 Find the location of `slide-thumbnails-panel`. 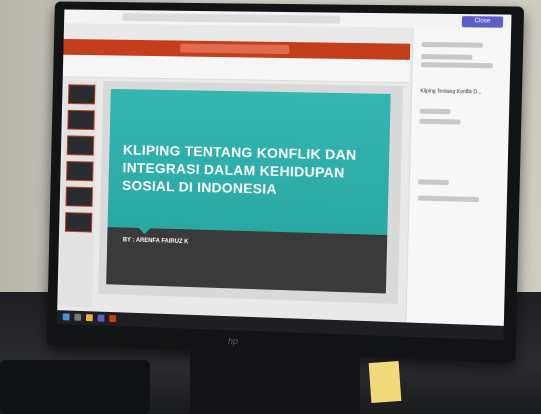

slide-thumbnails-panel is located at coordinates (78, 194).